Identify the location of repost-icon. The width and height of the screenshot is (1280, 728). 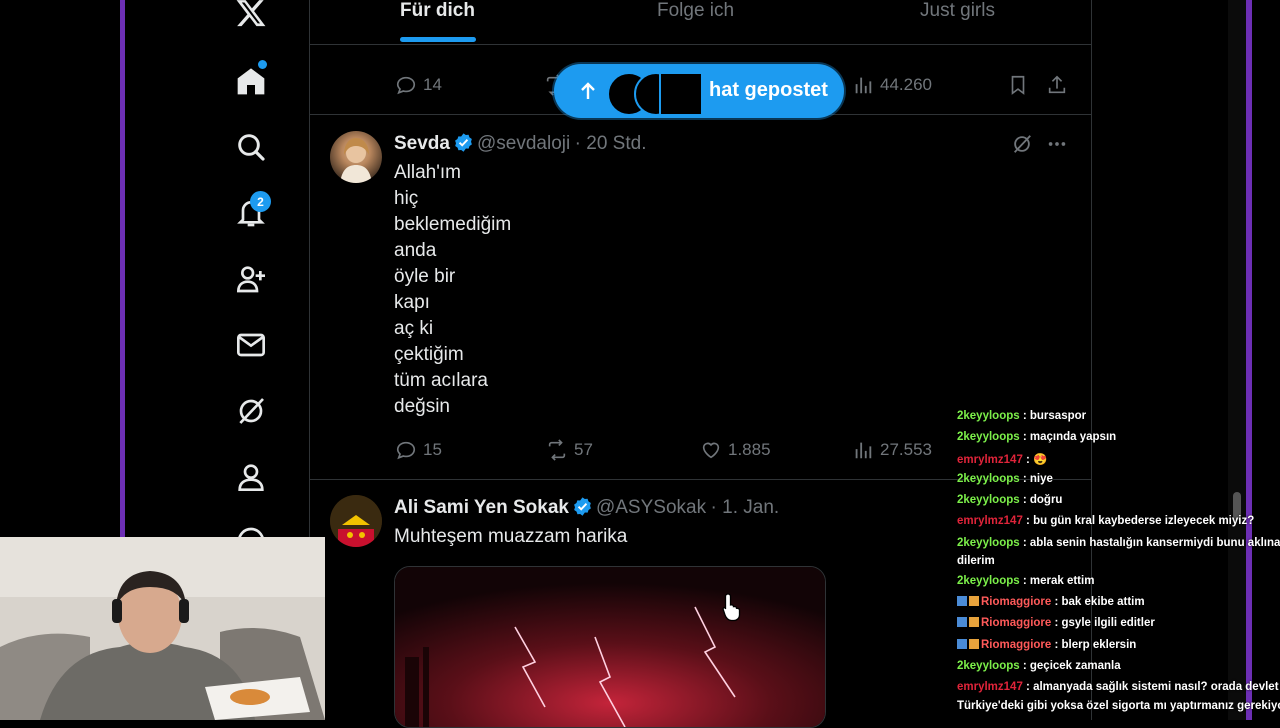
(557, 450).